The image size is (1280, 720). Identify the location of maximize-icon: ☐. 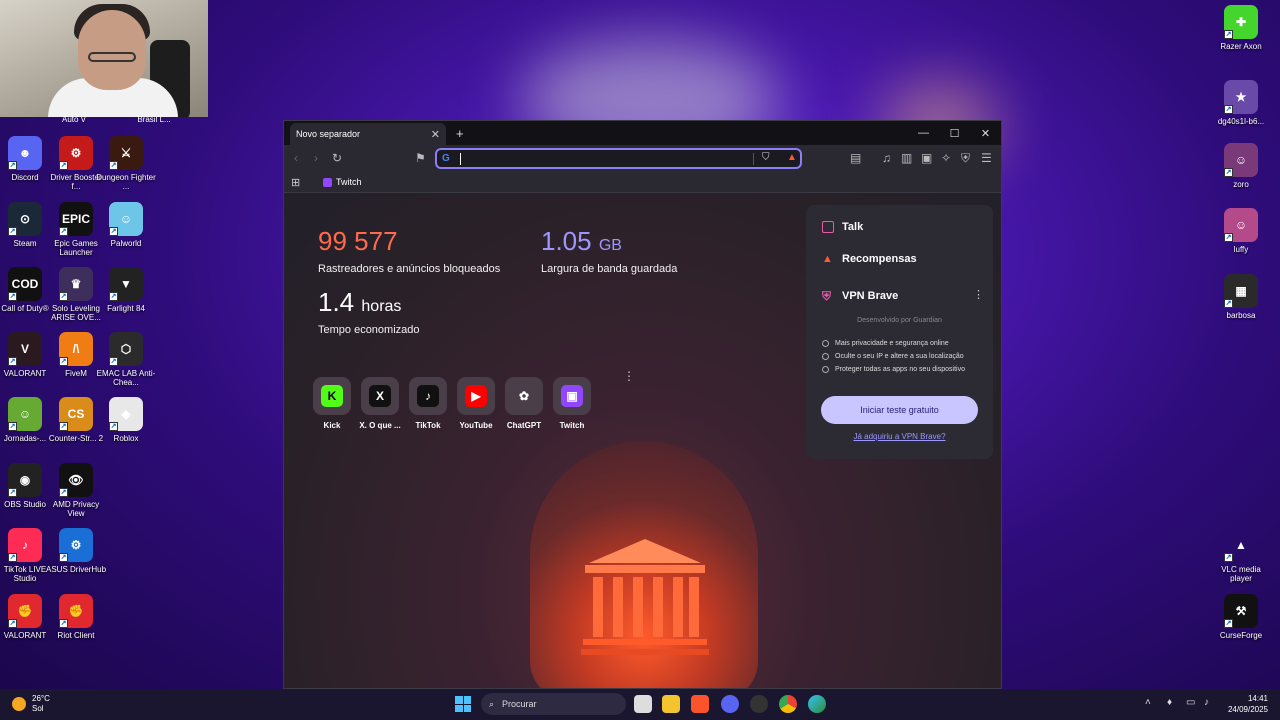
(954, 133).